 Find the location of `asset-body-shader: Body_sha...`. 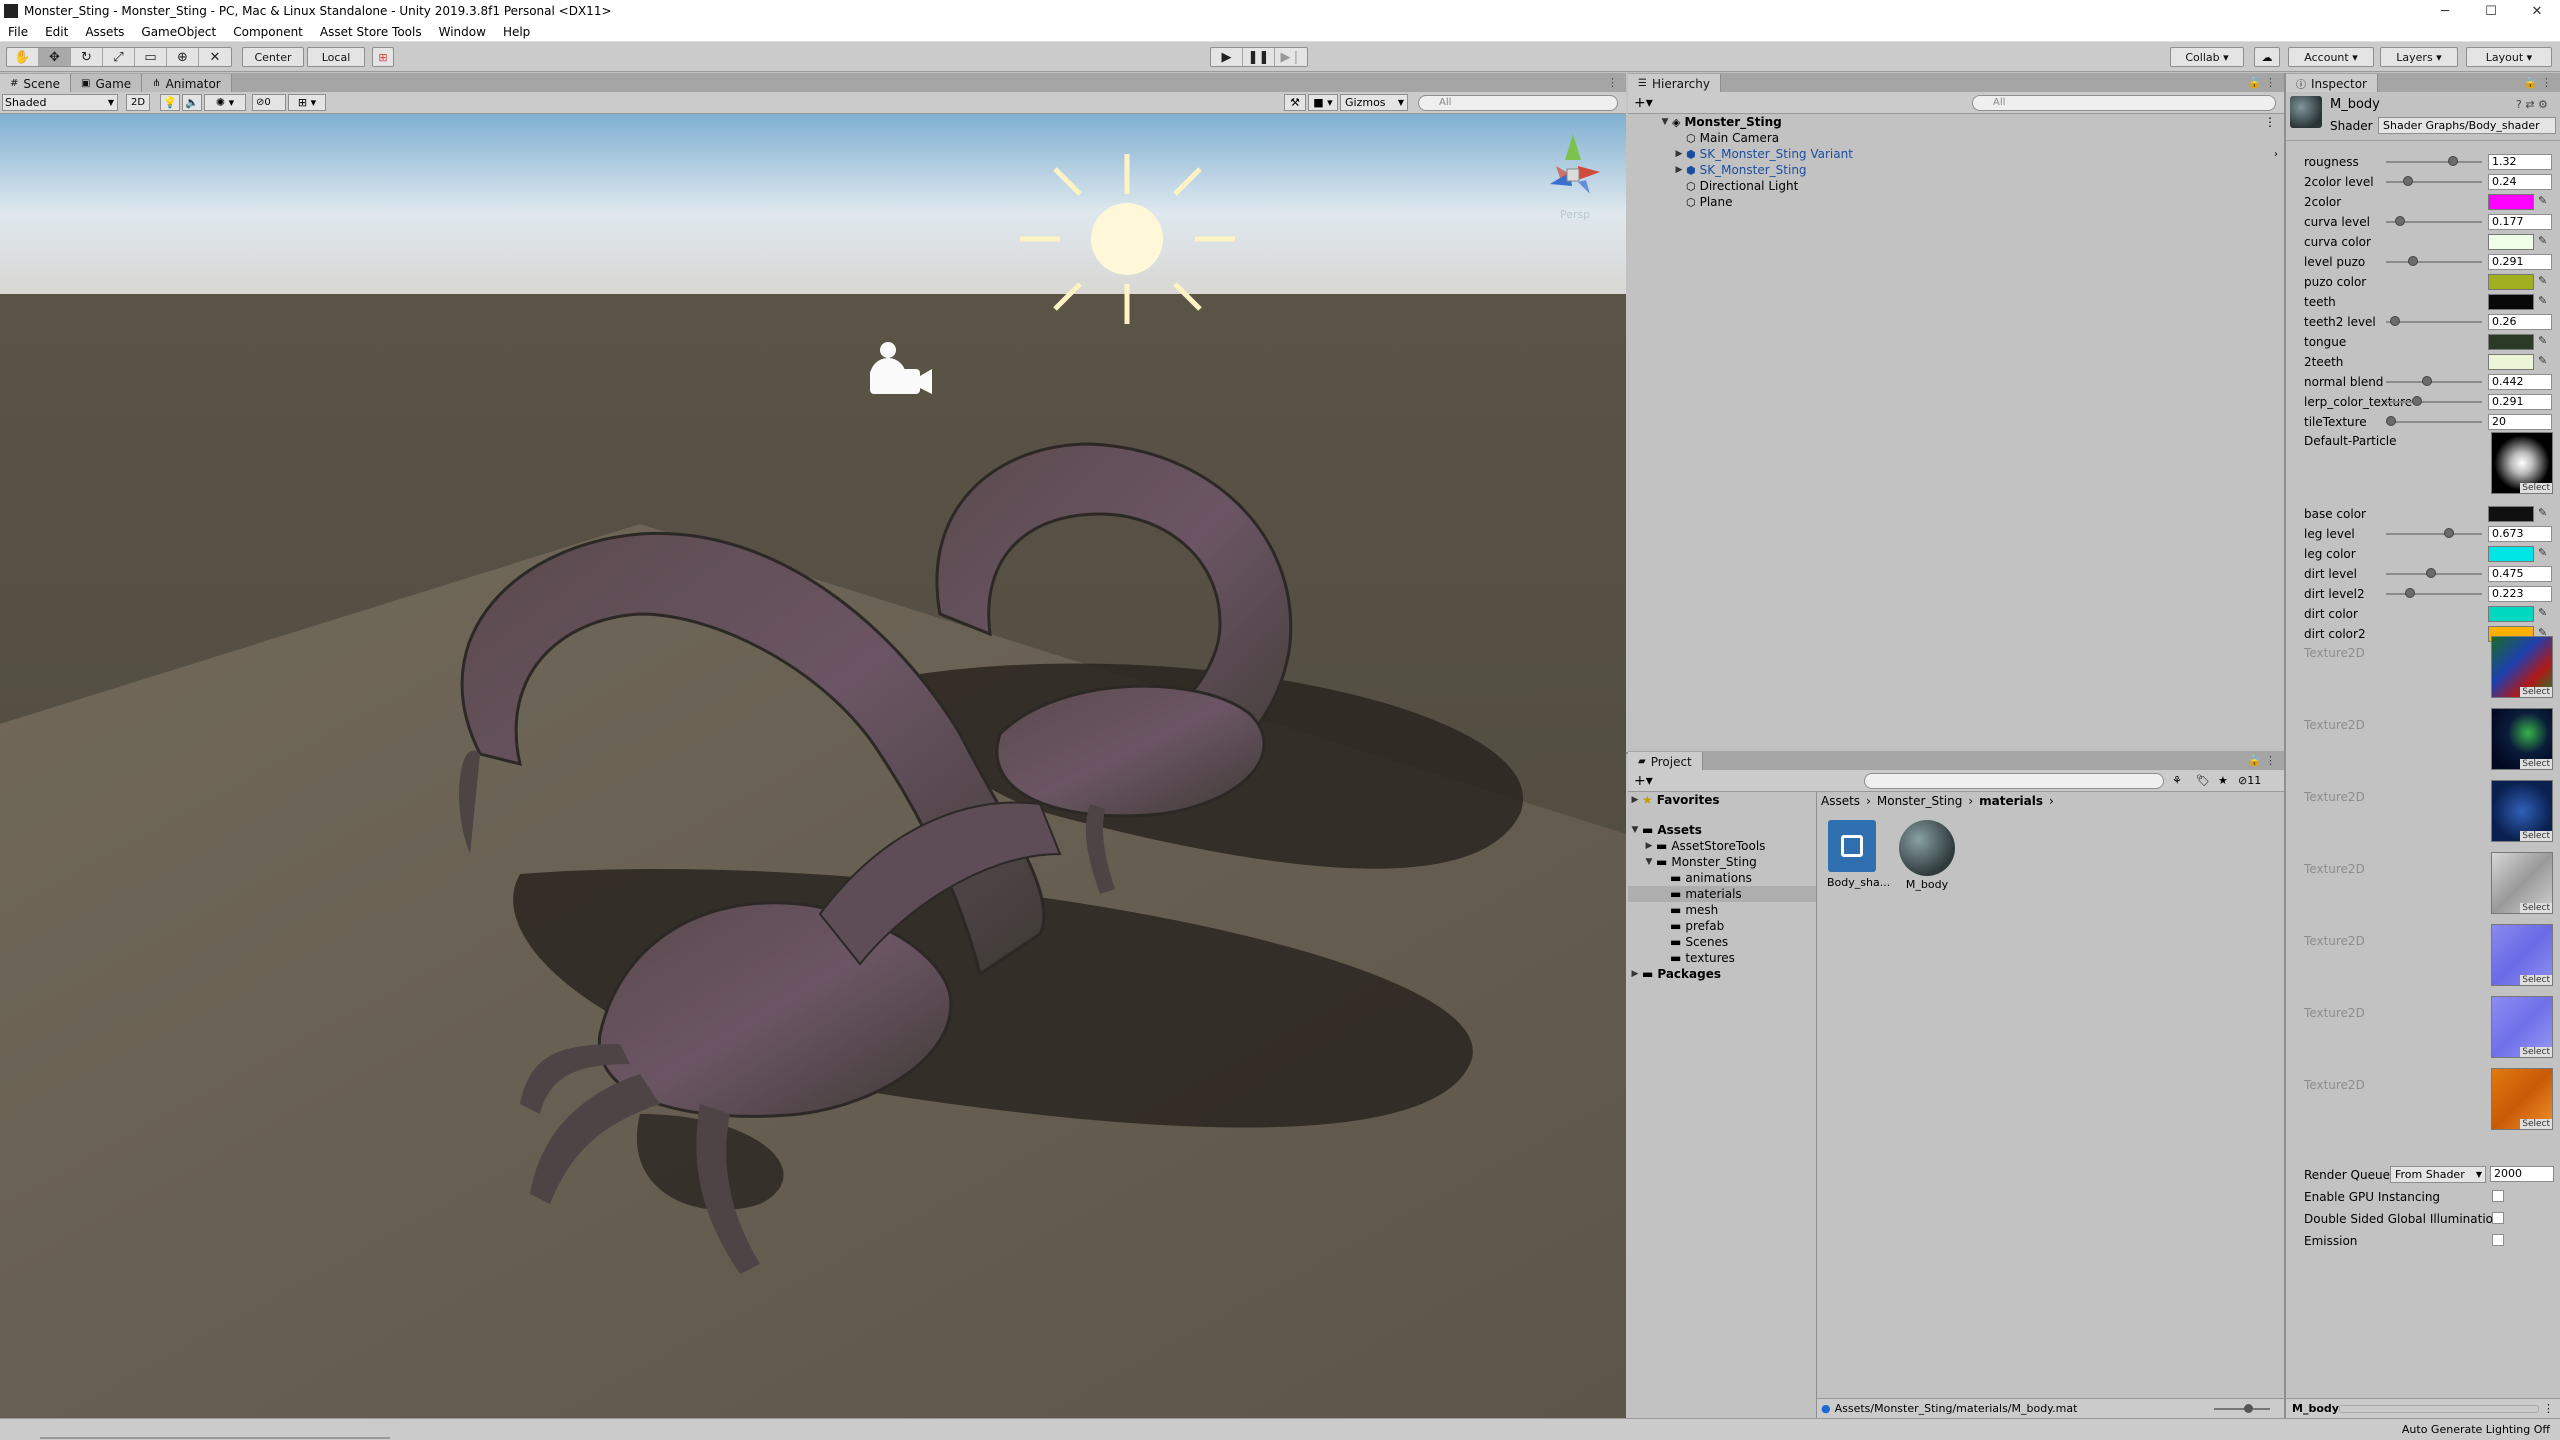

asset-body-shader: Body_sha... is located at coordinates (1858, 854).